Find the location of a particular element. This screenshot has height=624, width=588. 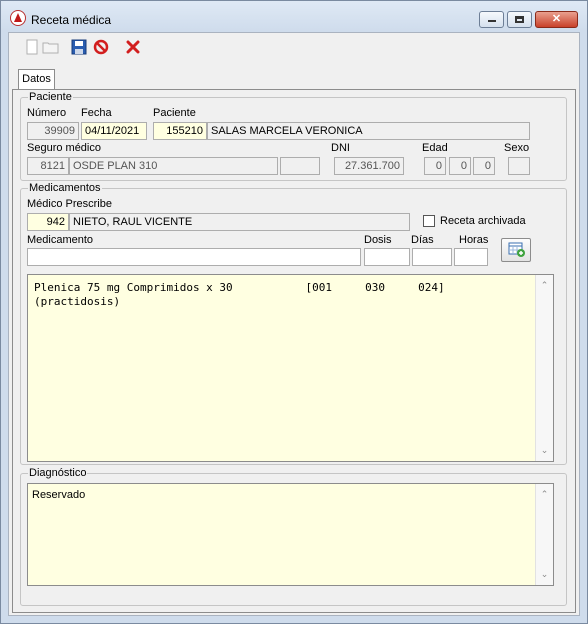

medicamentos-legend: Medicamentos is located at coordinates (65, 188).